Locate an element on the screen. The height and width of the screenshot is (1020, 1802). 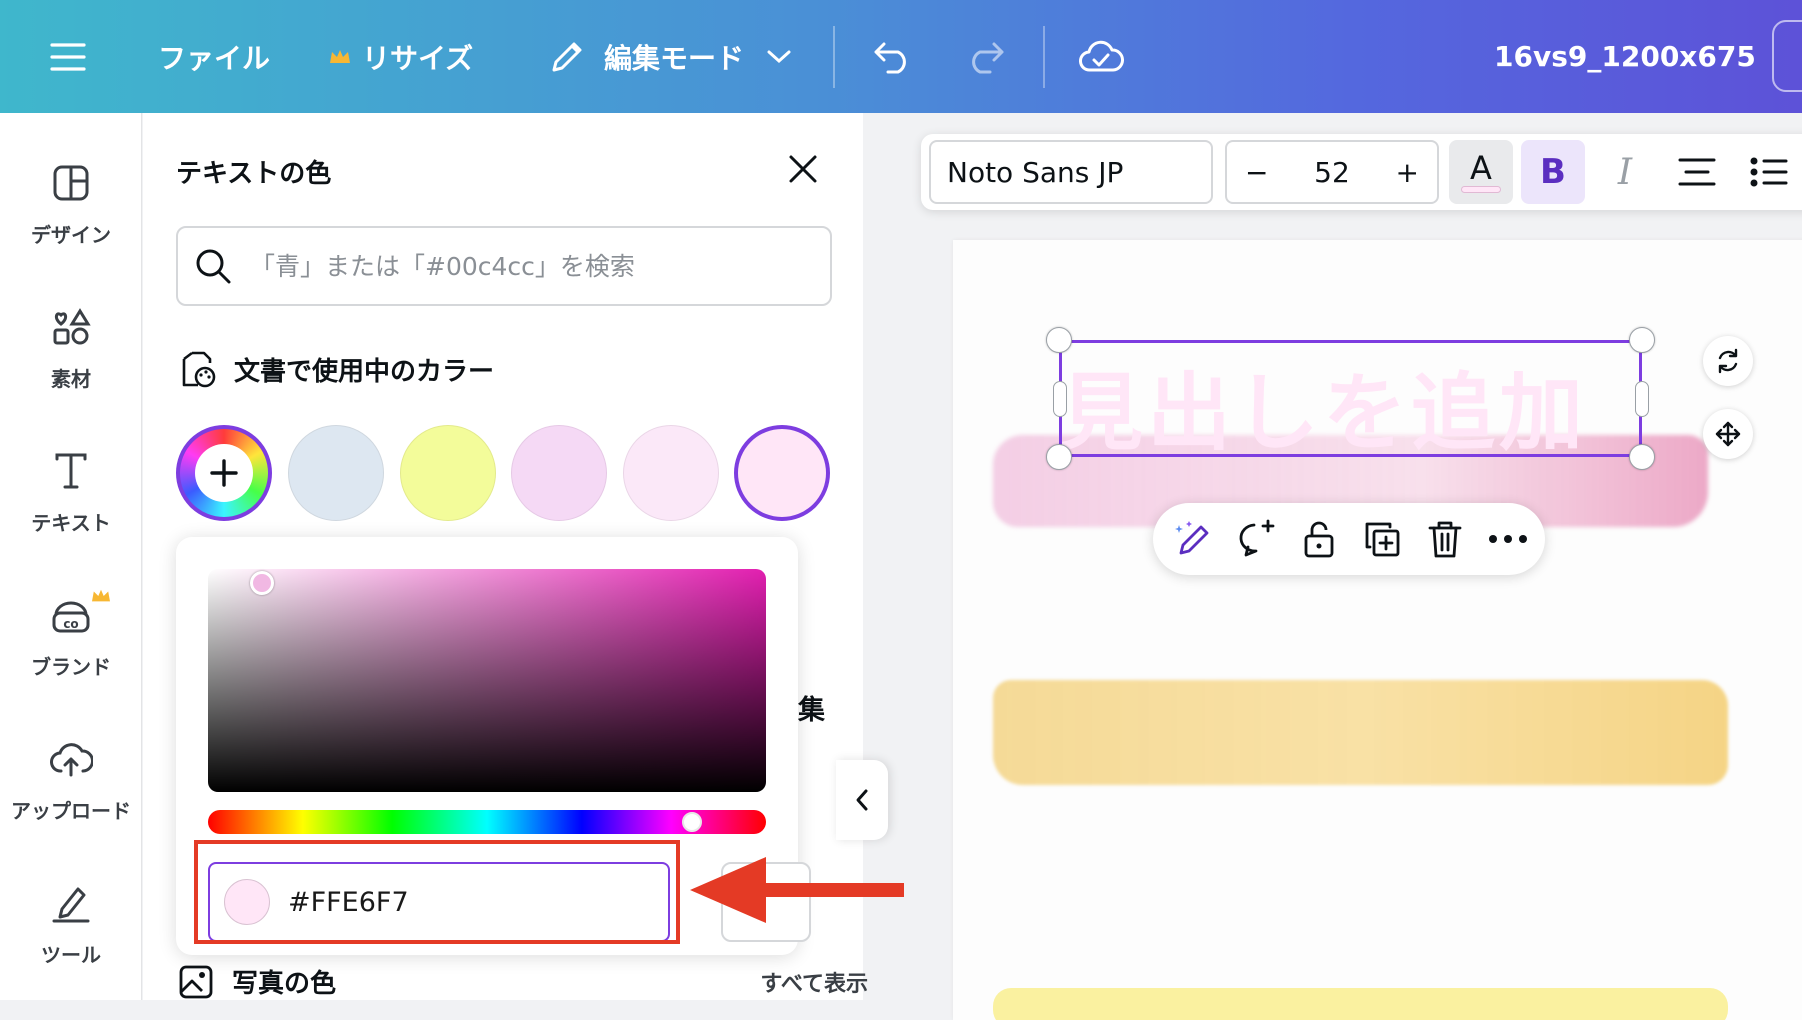
top-bar: ファイル リサイズ 編集モード 16vs9_1200x675 is located at coordinates (901, 56).